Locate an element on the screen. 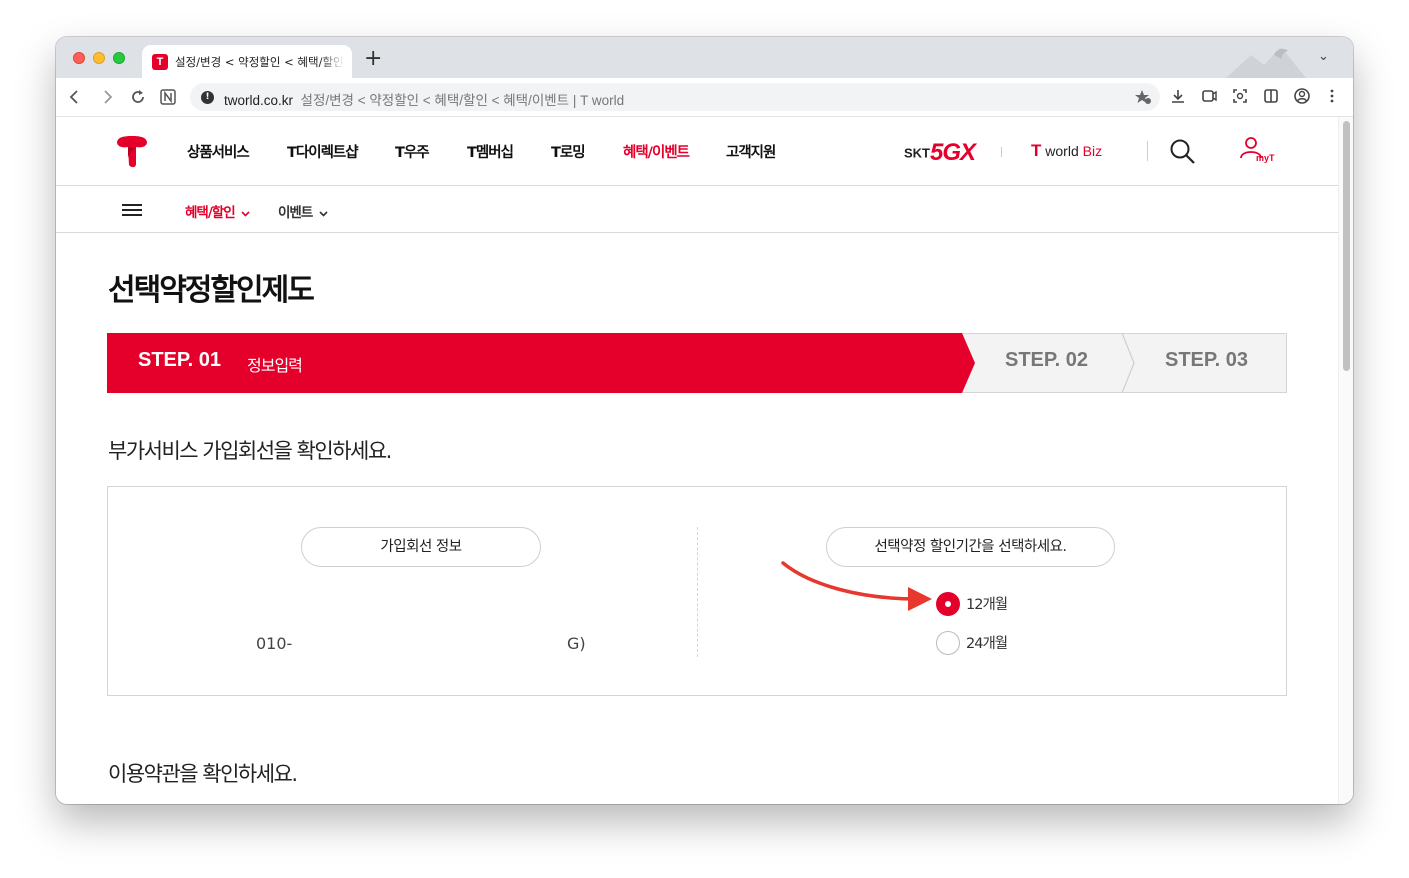 This screenshot has width=1409, height=878. reload-button is located at coordinates (138, 97).